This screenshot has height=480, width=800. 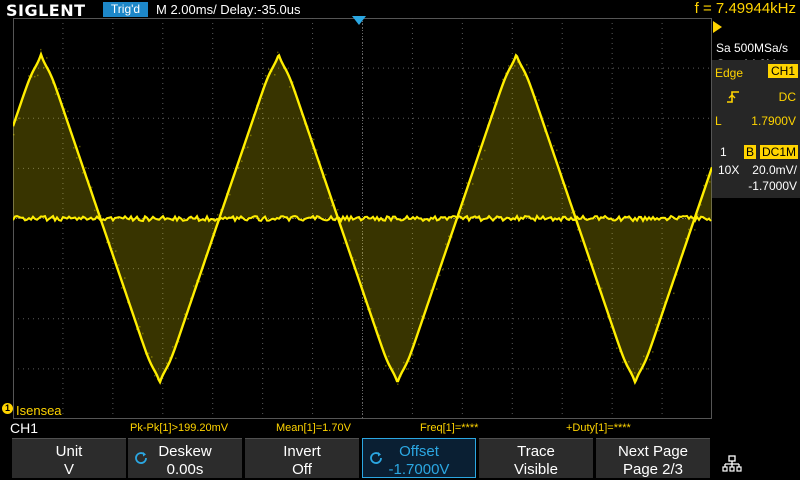 What do you see at coordinates (783, 71) in the screenshot?
I see `trigger-source-badge: CH1` at bounding box center [783, 71].